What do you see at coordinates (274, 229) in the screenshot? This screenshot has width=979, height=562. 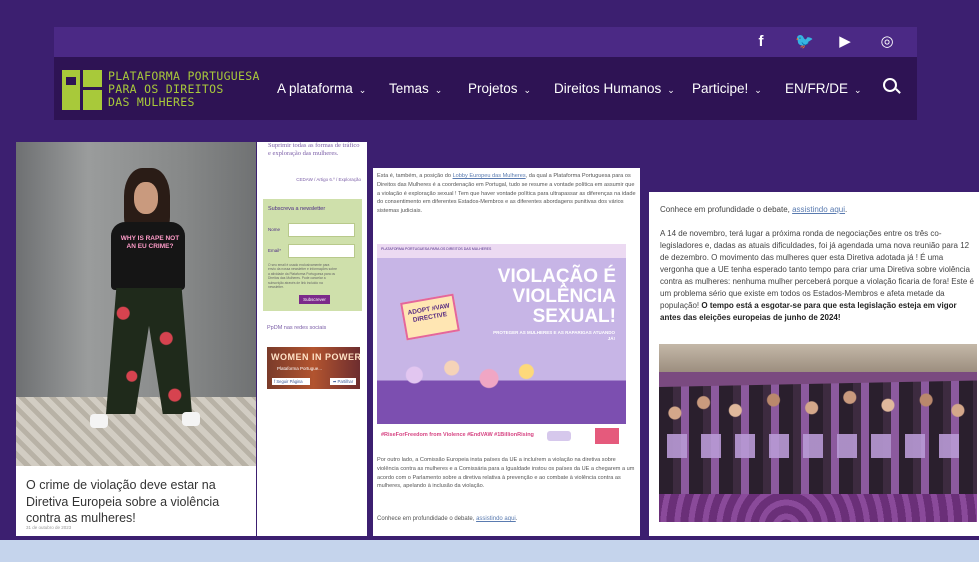 I see `name-label: Nome` at bounding box center [274, 229].